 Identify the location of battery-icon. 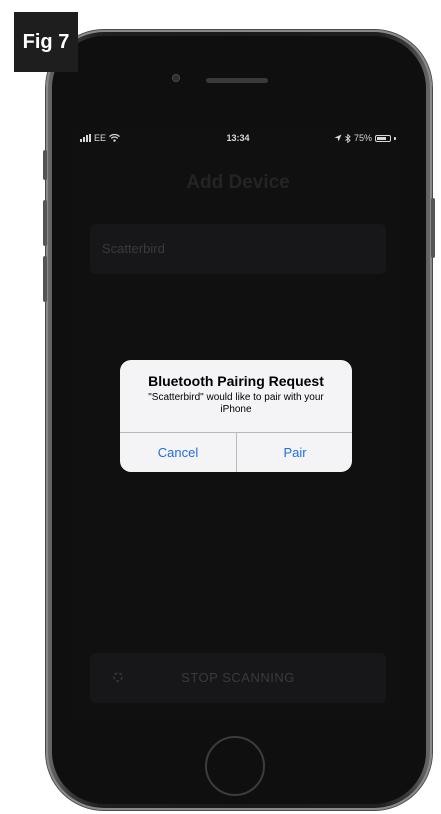
(383, 138).